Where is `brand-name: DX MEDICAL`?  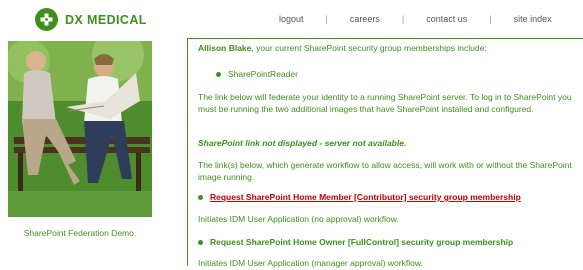 brand-name: DX MEDICAL is located at coordinates (106, 19).